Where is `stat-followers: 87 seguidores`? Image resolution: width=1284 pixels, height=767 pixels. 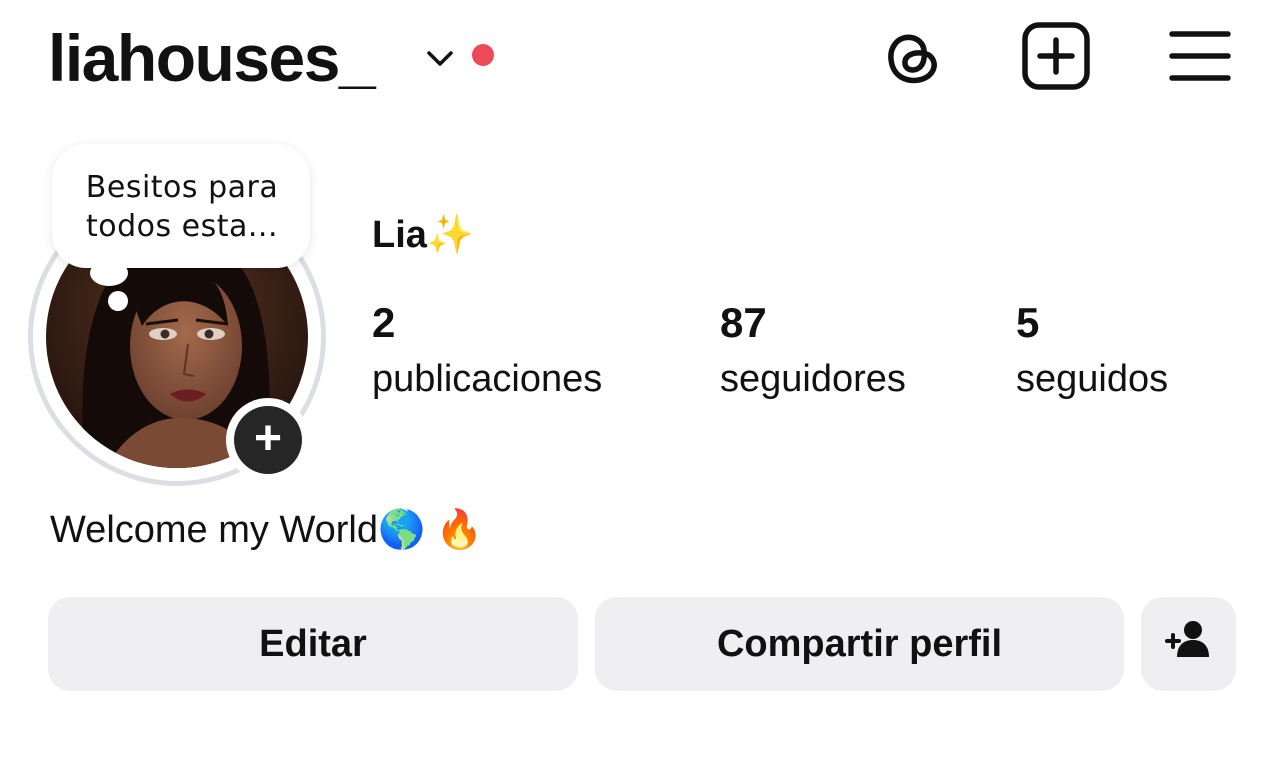 stat-followers: 87 seguidores is located at coordinates (813, 350).